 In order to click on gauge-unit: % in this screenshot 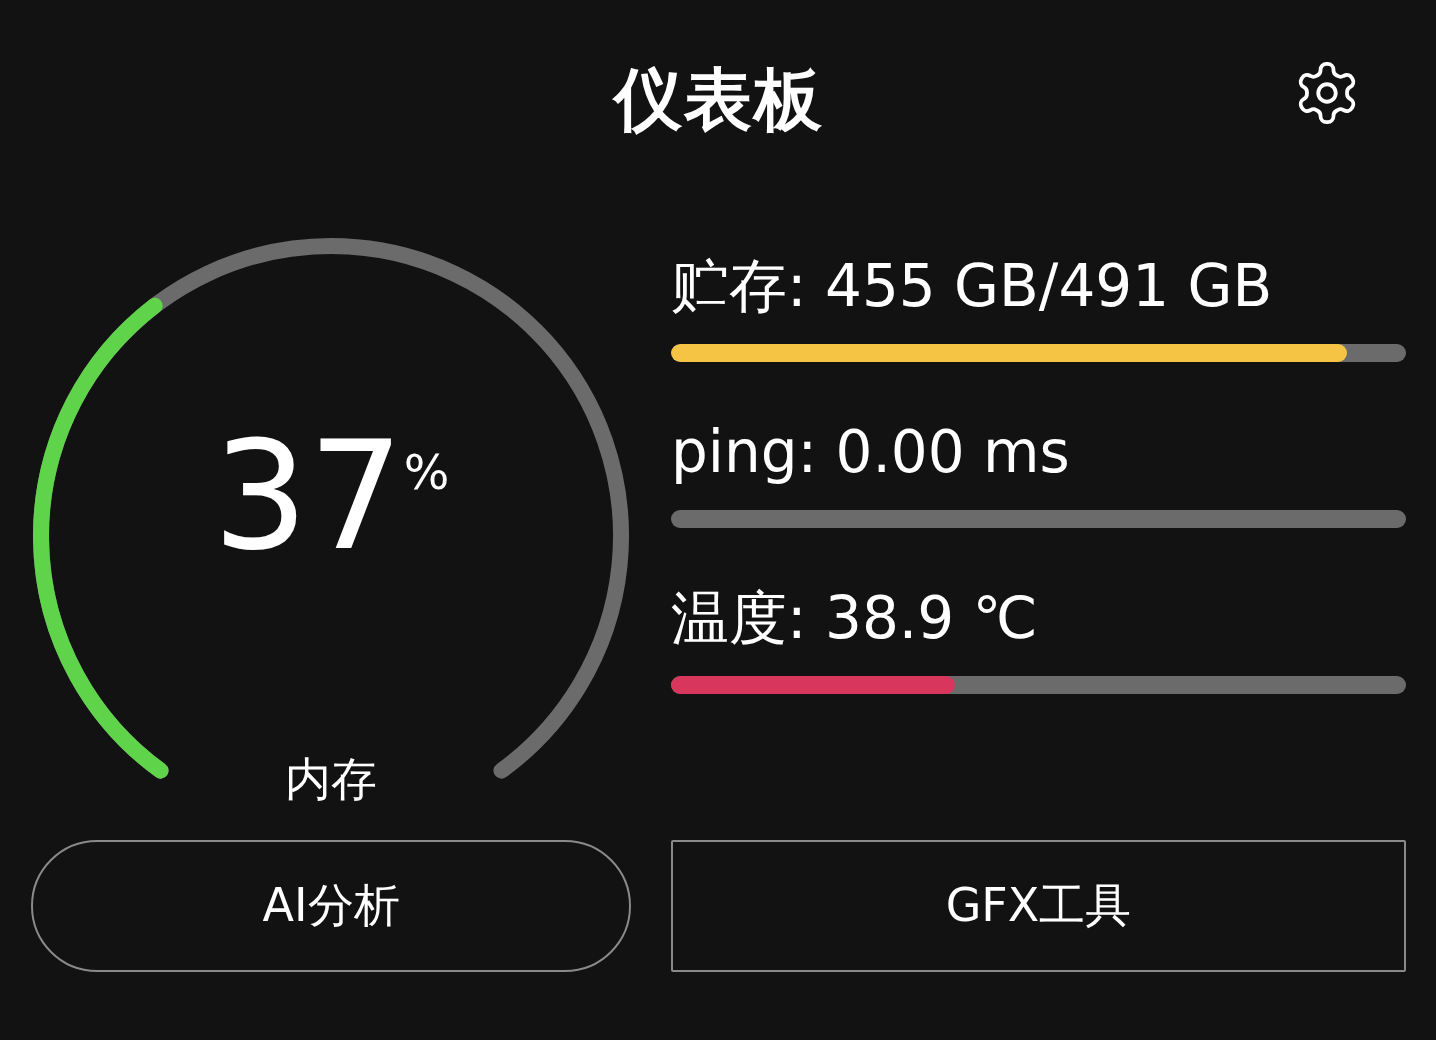, I will do `click(426, 472)`.